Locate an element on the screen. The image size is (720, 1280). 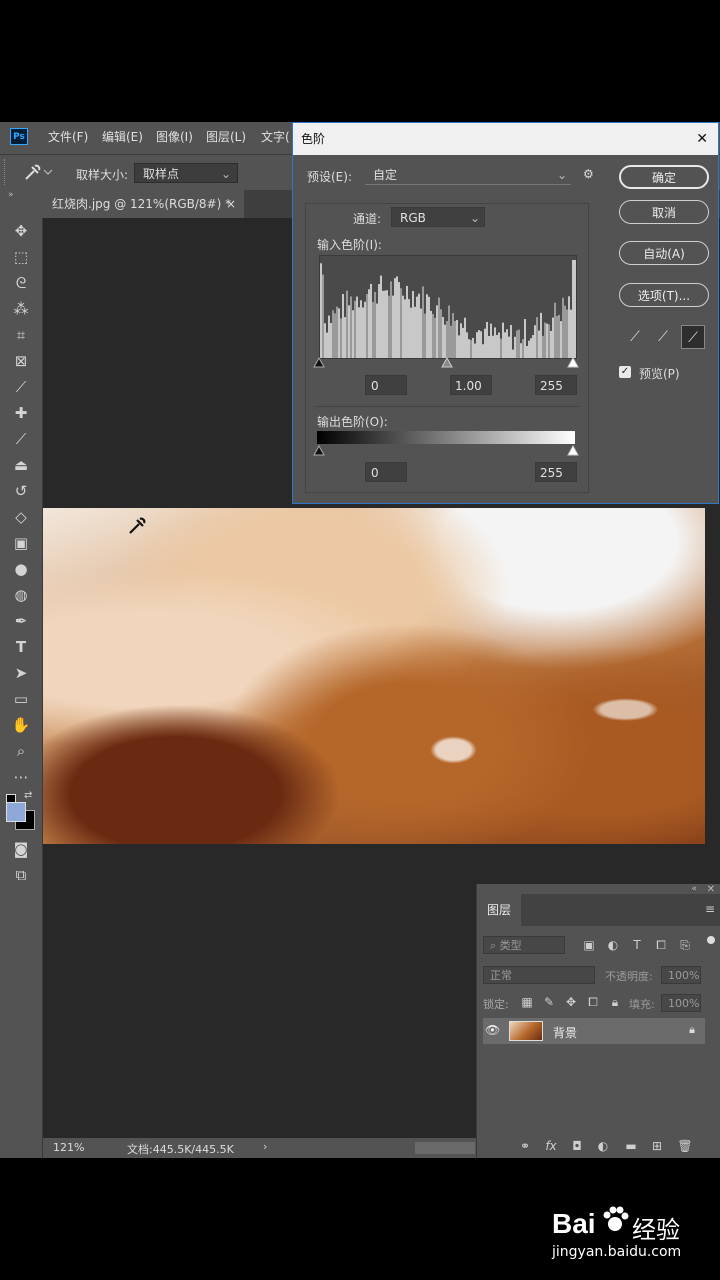
blur-tool-icon: ● is located at coordinates (21, 569).